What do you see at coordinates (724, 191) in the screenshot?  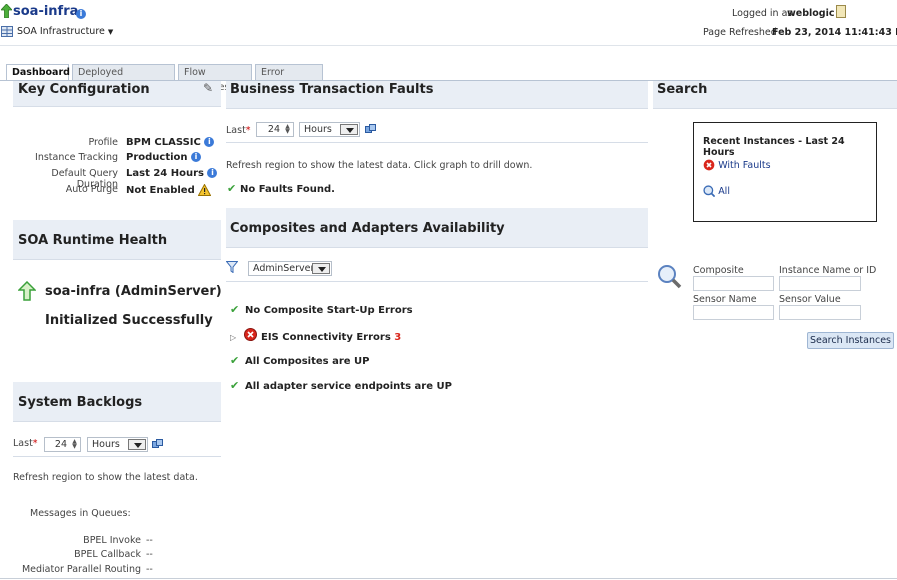 I see `all-instances-label: All` at bounding box center [724, 191].